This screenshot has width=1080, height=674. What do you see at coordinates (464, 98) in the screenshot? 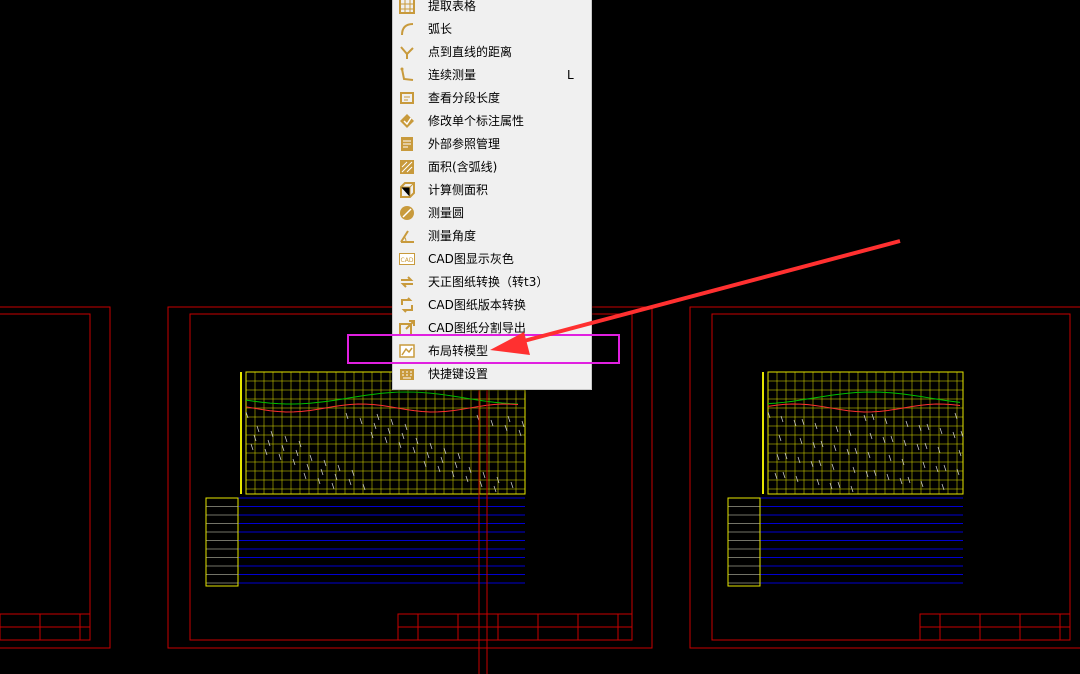
I see `menu-item-label: 查看分段长度` at bounding box center [464, 98].